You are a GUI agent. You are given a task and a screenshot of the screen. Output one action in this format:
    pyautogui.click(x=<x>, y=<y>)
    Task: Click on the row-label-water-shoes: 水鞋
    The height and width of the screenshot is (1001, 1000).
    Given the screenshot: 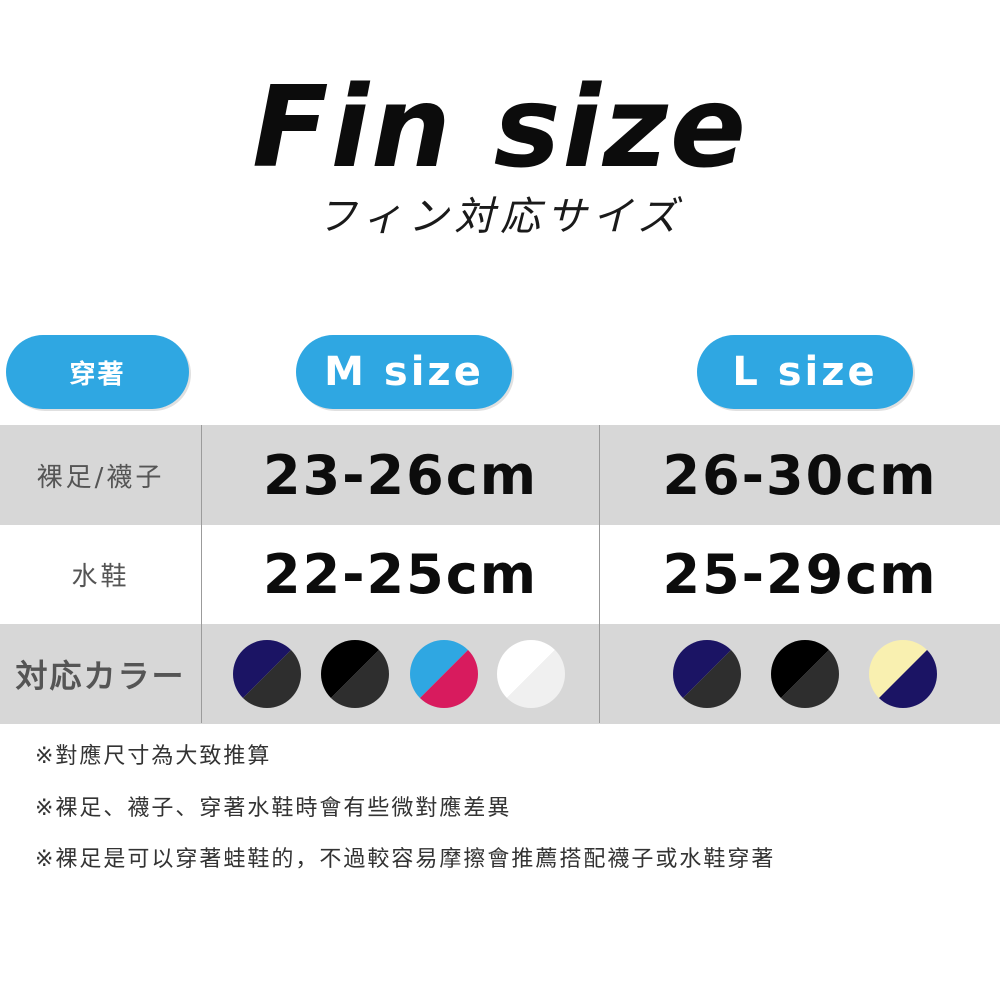 What is the action you would take?
    pyautogui.click(x=100, y=576)
    